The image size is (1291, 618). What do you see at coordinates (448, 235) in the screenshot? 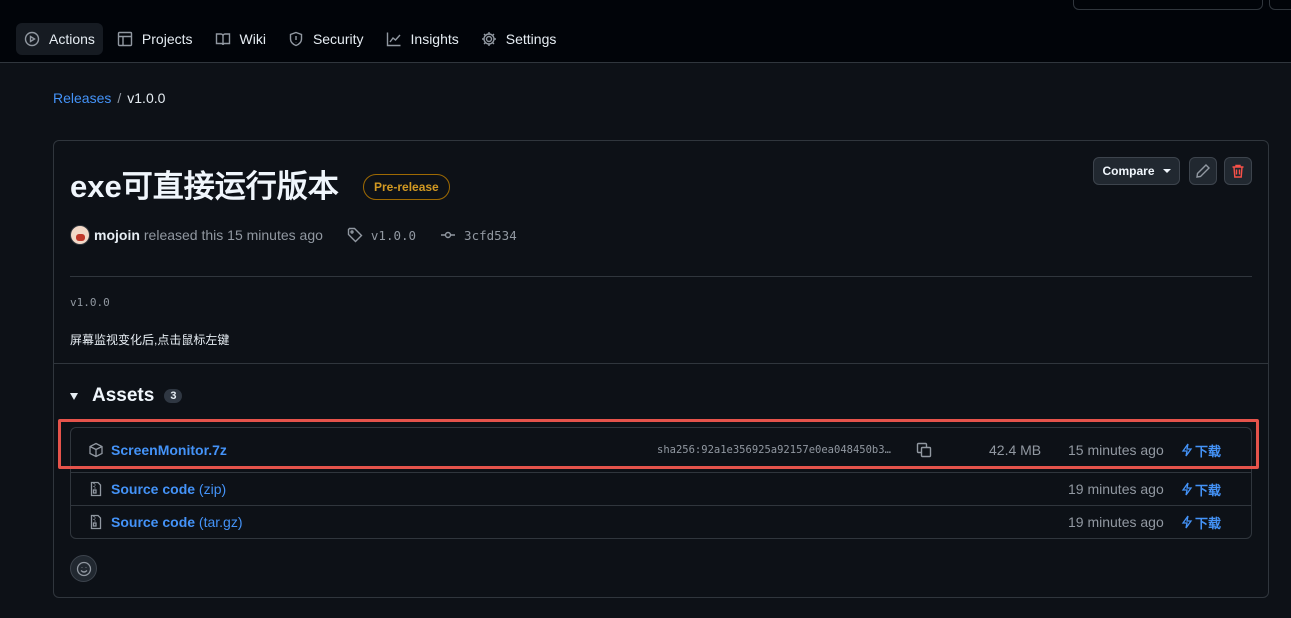
I see `commit-icon` at bounding box center [448, 235].